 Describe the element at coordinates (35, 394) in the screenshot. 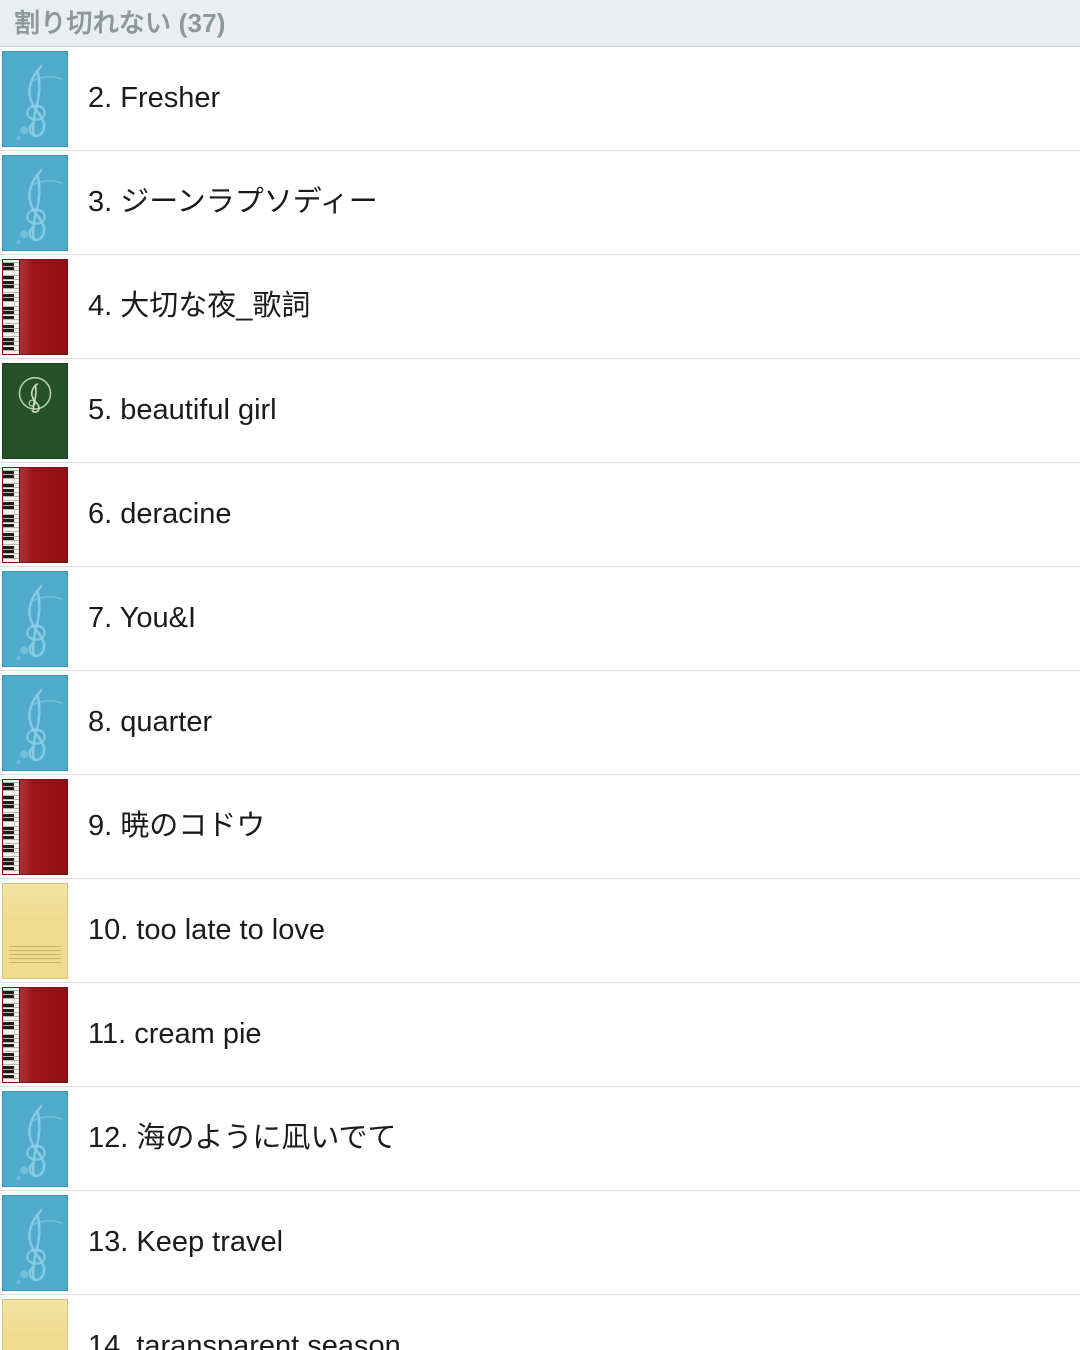

I see `circled-clef-art` at that location.